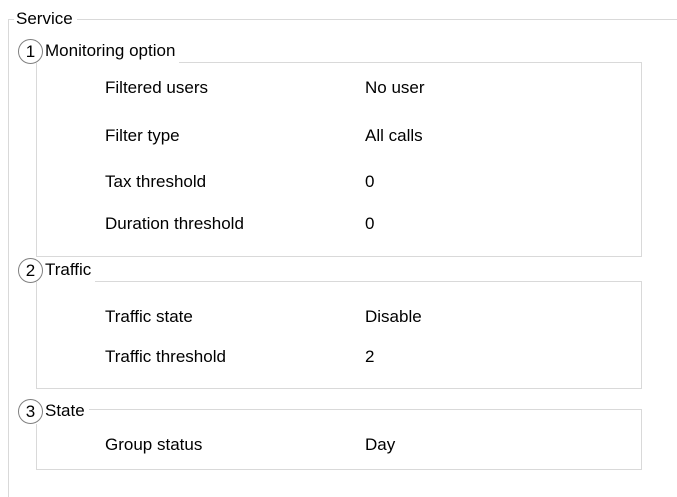 The height and width of the screenshot is (497, 677). What do you see at coordinates (30, 270) in the screenshot?
I see `number-2-badge-icon: 2` at bounding box center [30, 270].